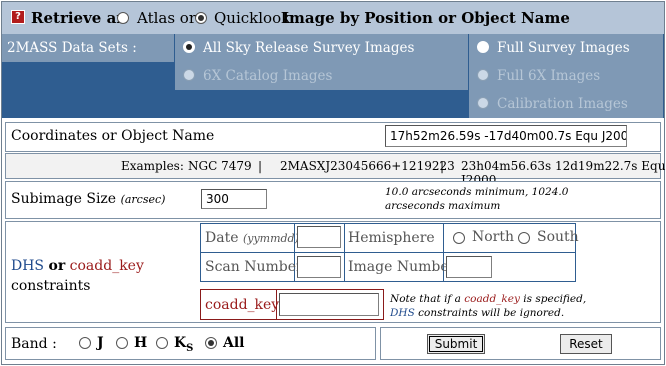 The width and height of the screenshot is (666, 366). What do you see at coordinates (201, 18) in the screenshot?
I see `quicklook-radio` at bounding box center [201, 18].